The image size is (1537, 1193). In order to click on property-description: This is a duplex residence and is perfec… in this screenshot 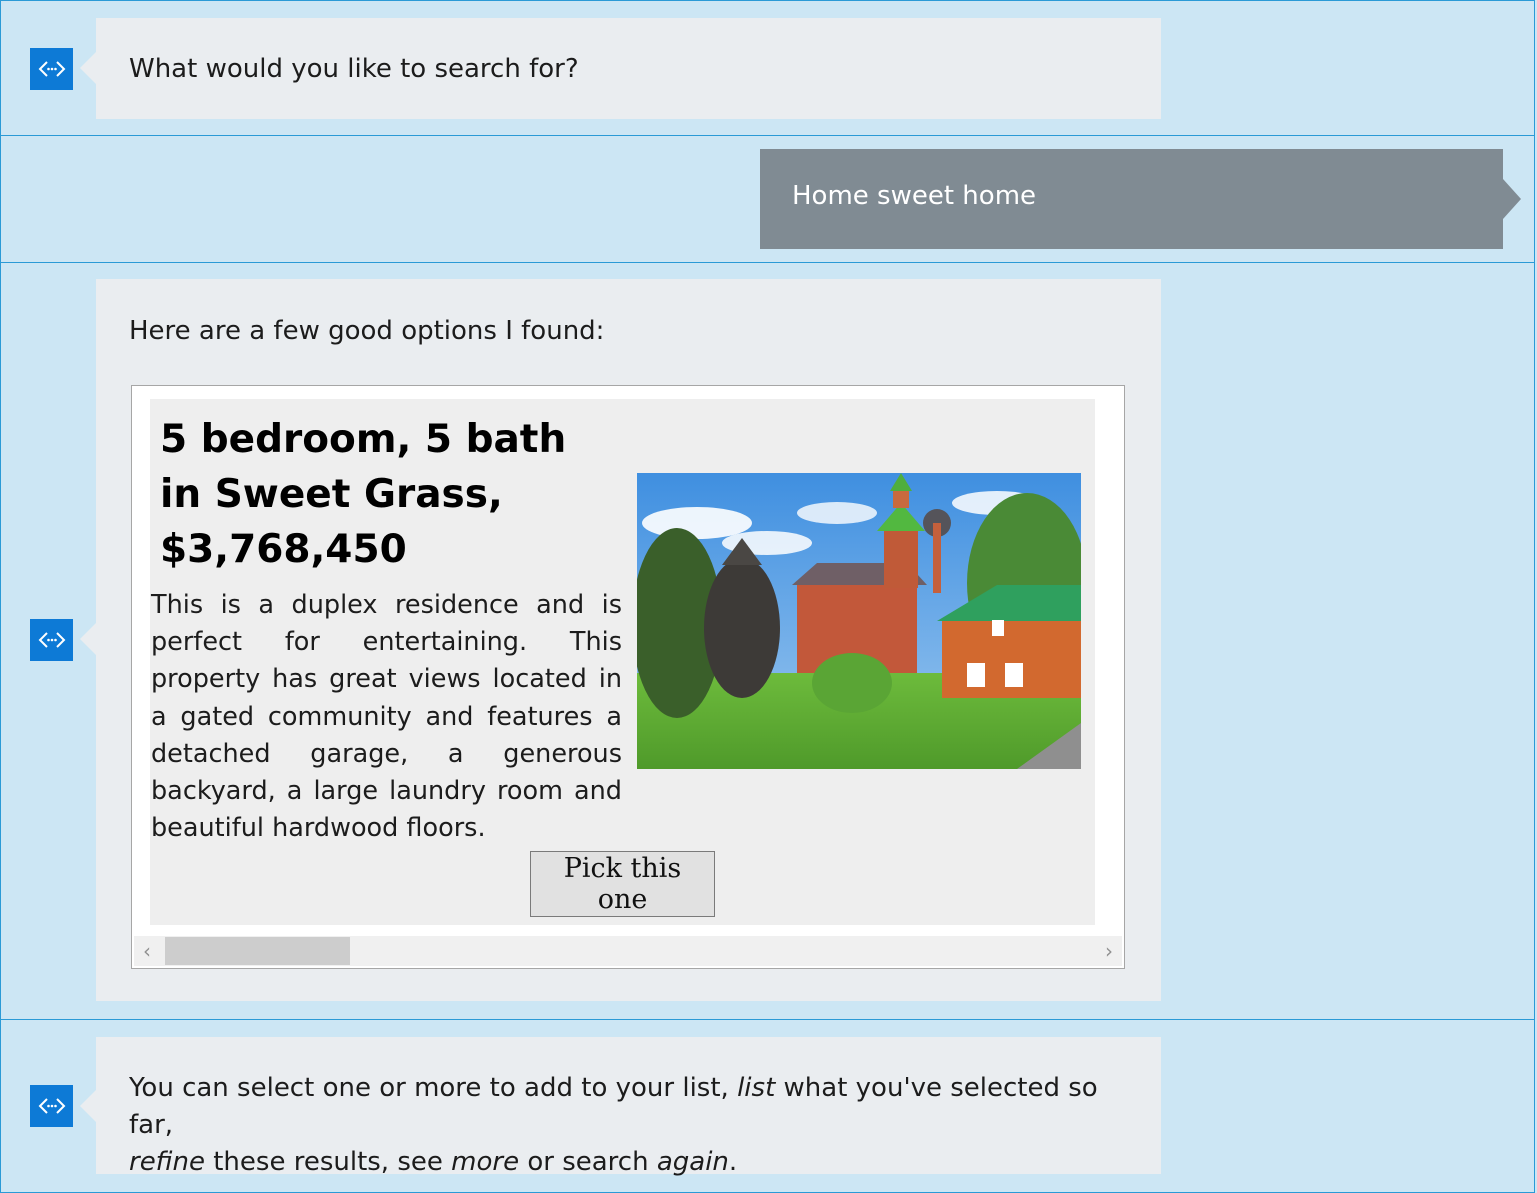, I will do `click(386, 717)`.